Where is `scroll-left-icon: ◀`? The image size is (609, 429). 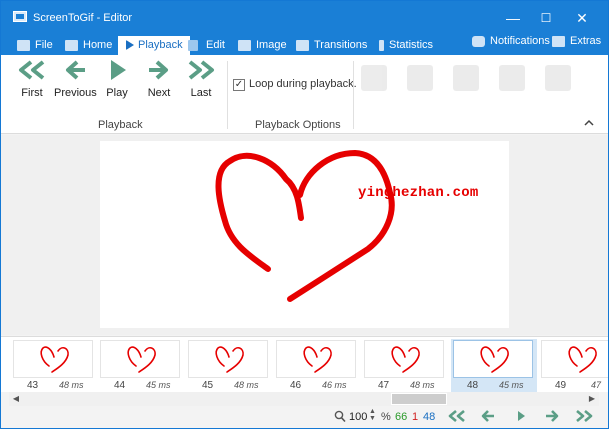 scroll-left-icon: ◀ is located at coordinates (16, 399).